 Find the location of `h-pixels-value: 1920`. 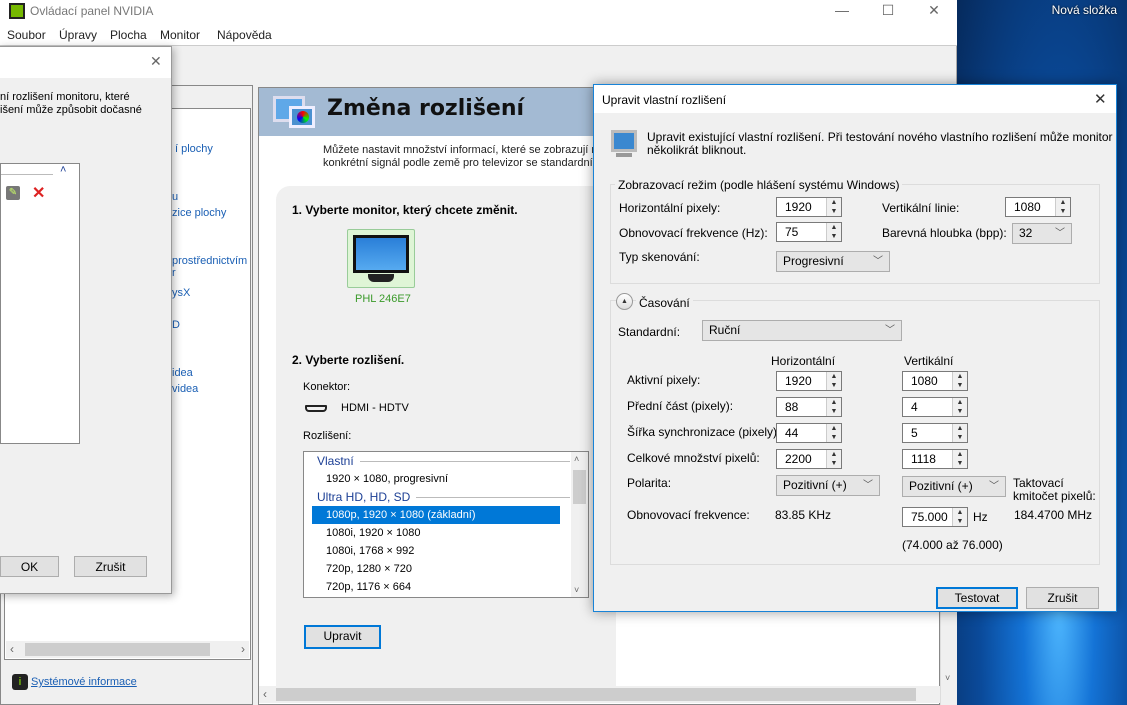

h-pixels-value: 1920 is located at coordinates (801, 207).